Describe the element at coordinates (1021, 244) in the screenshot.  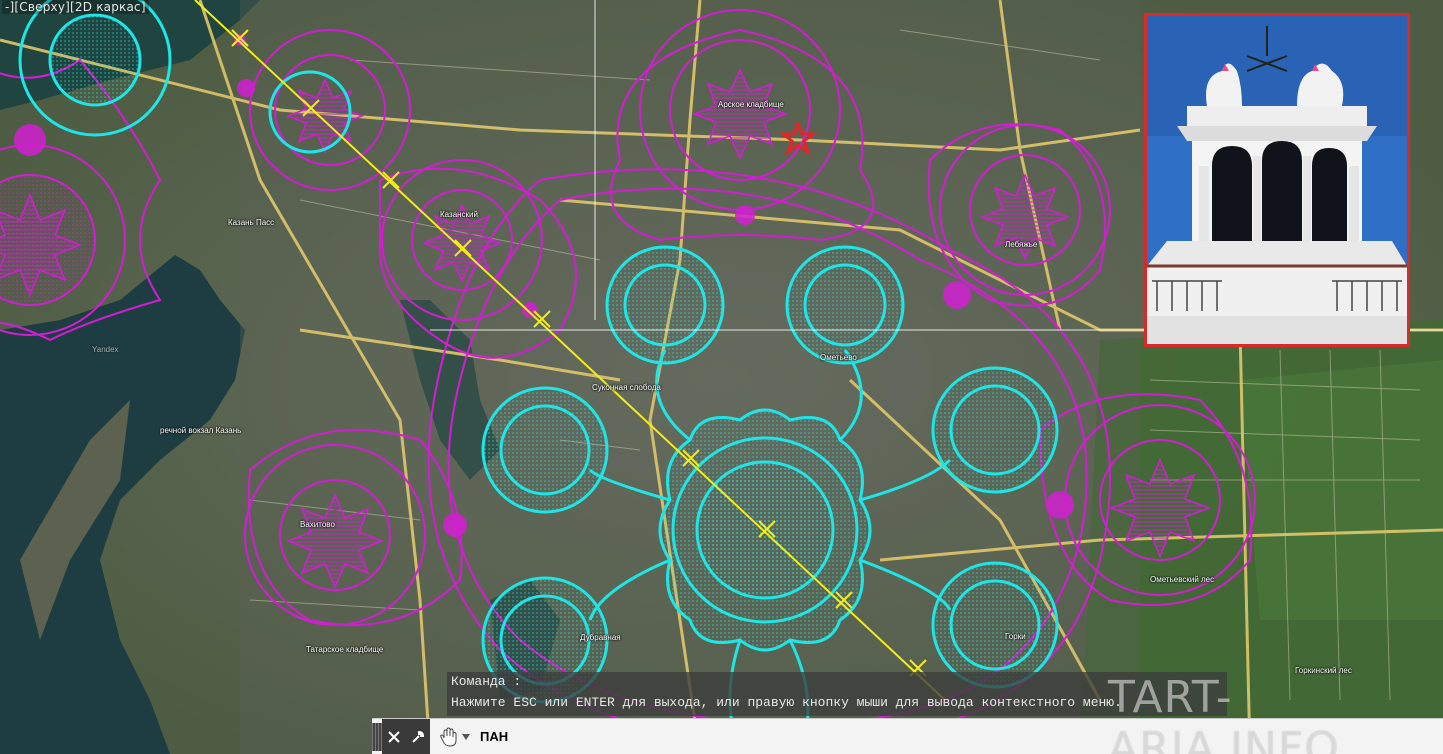
I see `map-label: Лебяжье` at that location.